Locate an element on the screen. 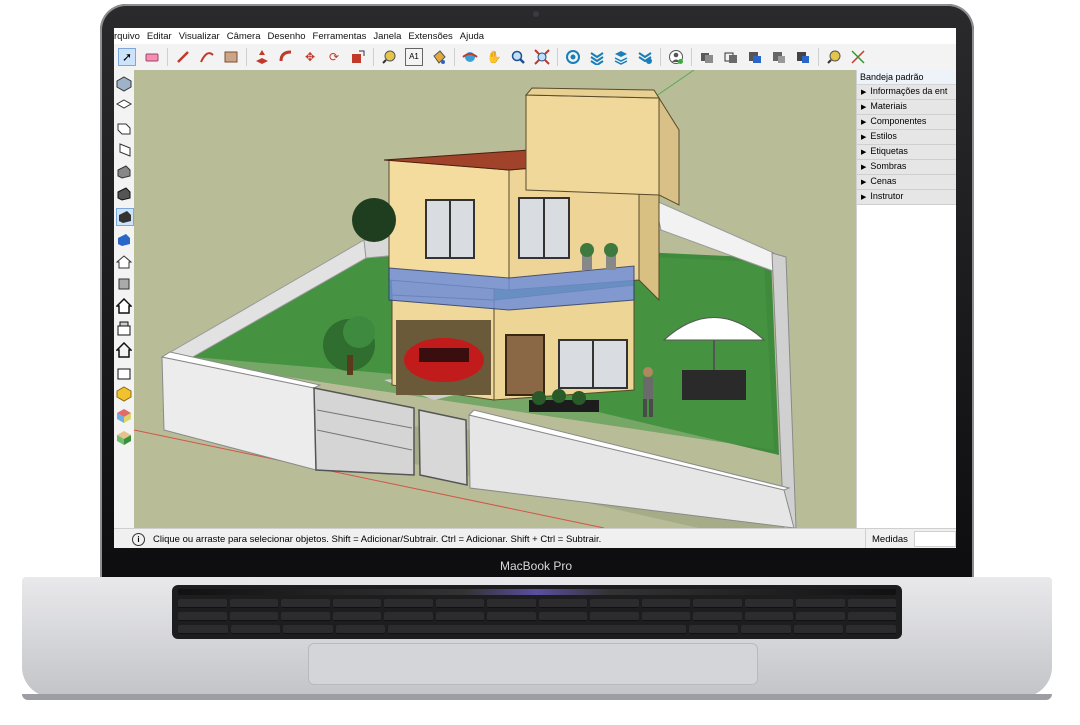 The height and width of the screenshot is (725, 1080). tray-item-label: Instrutor is located at coordinates (887, 196).